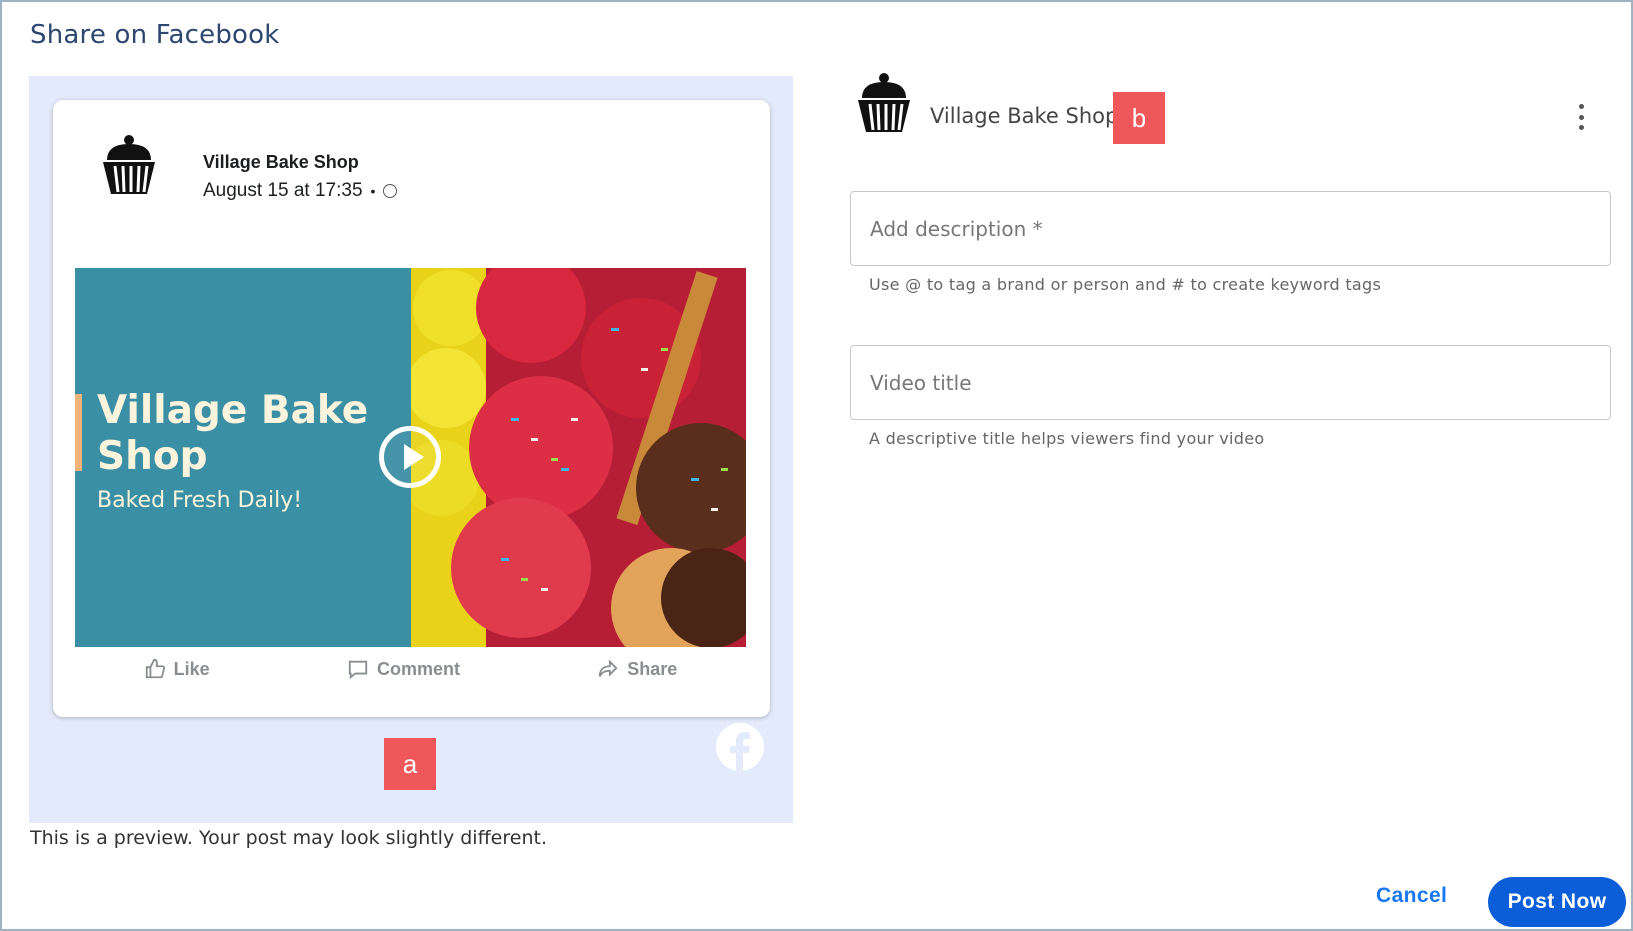  Describe the element at coordinates (281, 162) in the screenshot. I see `post-account-name: Village Bake Shop` at that location.